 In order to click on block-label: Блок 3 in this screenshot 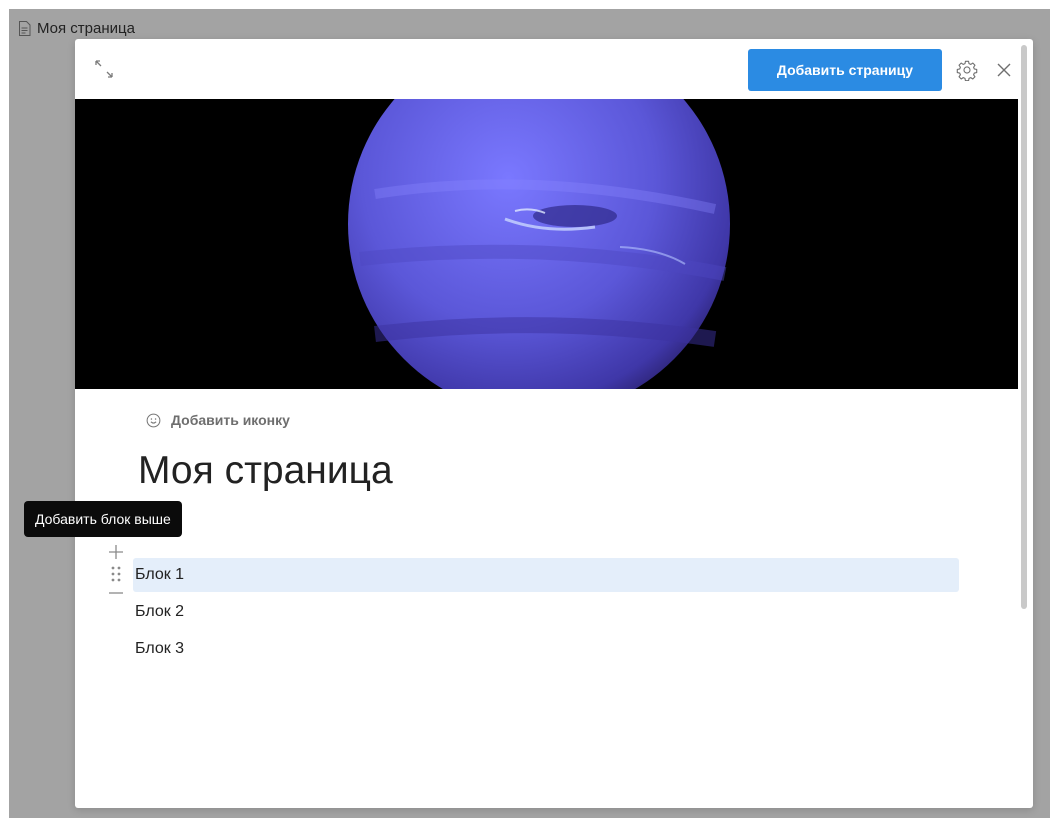, I will do `click(160, 648)`.